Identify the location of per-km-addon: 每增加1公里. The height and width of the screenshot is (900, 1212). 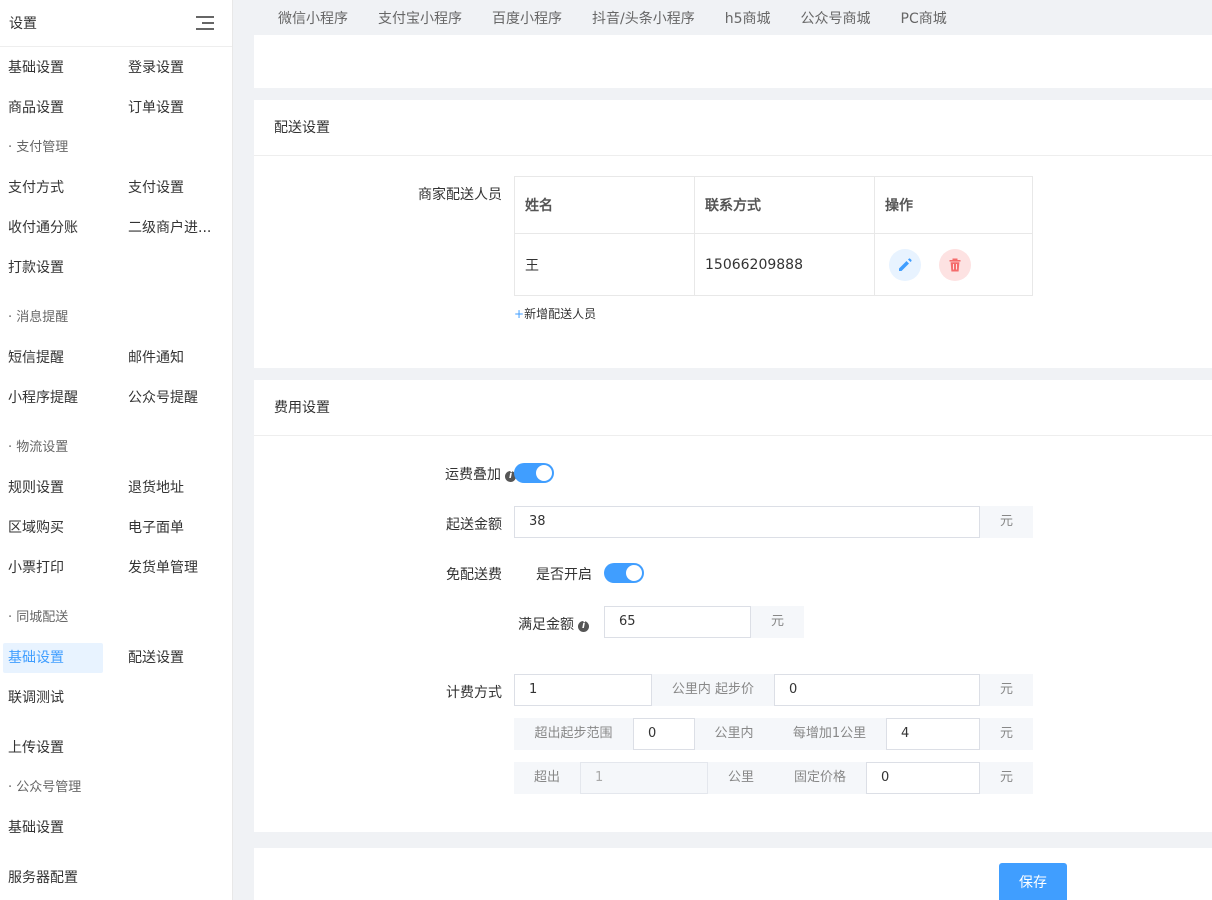
(829, 734).